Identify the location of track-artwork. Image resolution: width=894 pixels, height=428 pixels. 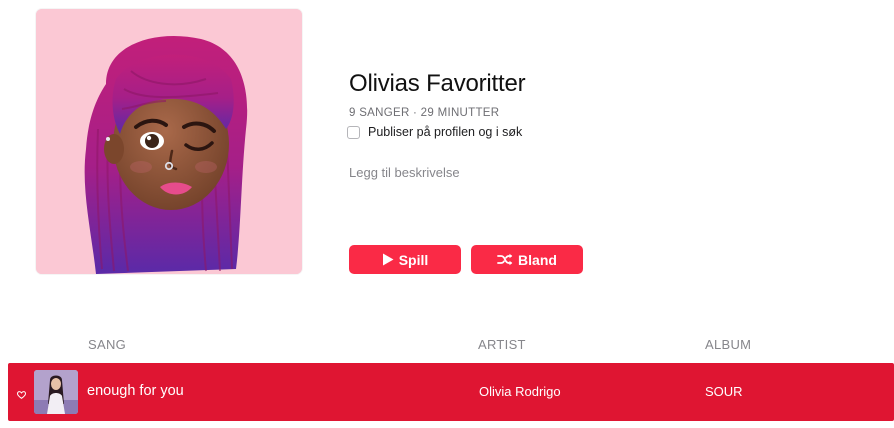
(56, 392).